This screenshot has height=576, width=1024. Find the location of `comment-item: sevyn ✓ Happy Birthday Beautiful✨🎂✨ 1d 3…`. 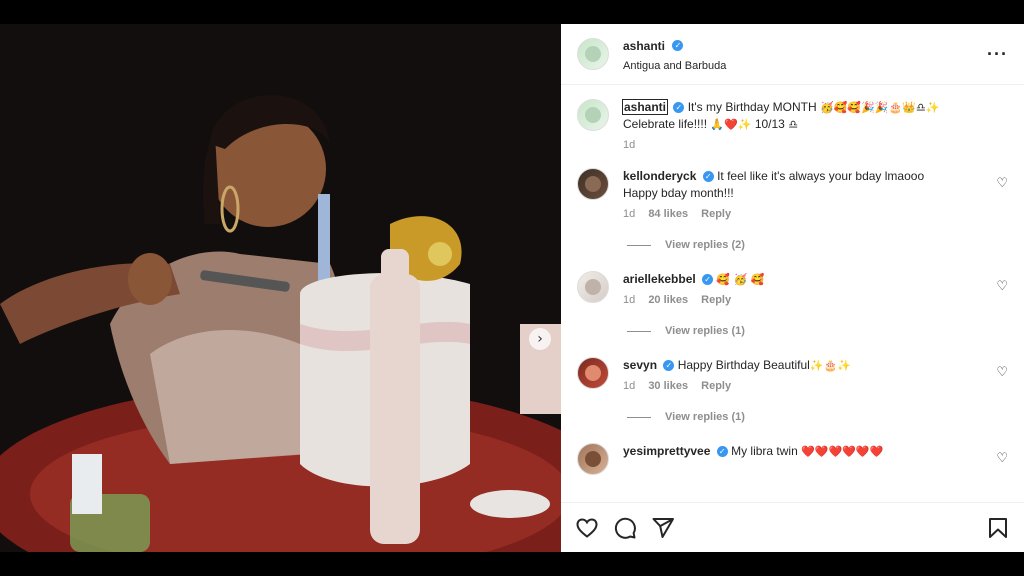

comment-item: sevyn ✓ Happy Birthday Beautiful✨🎂✨ 1d 3… is located at coordinates (792, 376).